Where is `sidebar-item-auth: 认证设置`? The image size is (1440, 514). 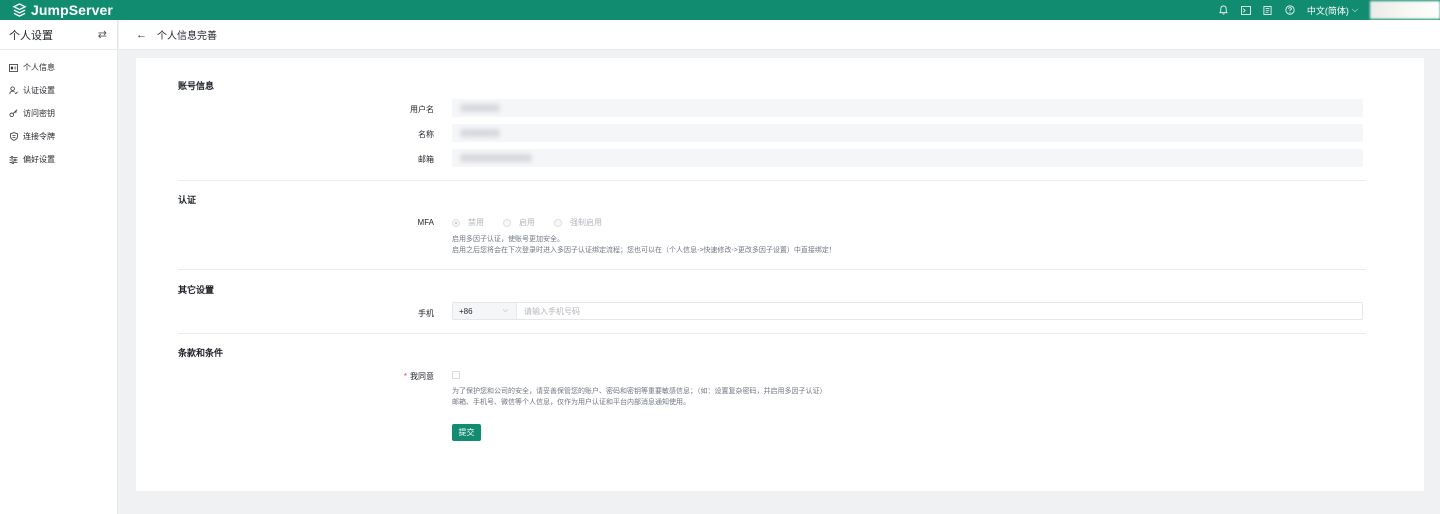 sidebar-item-auth: 认证设置 is located at coordinates (58, 90).